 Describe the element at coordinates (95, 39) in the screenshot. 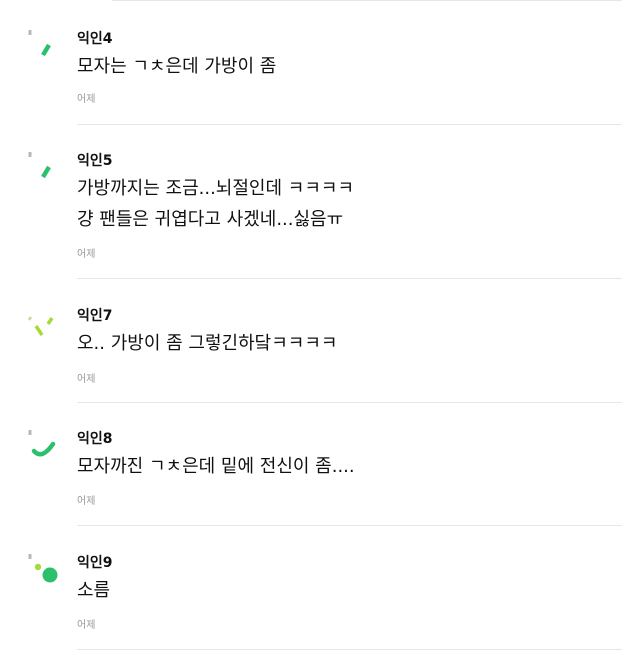

I see `comment-author: 익인4` at that location.